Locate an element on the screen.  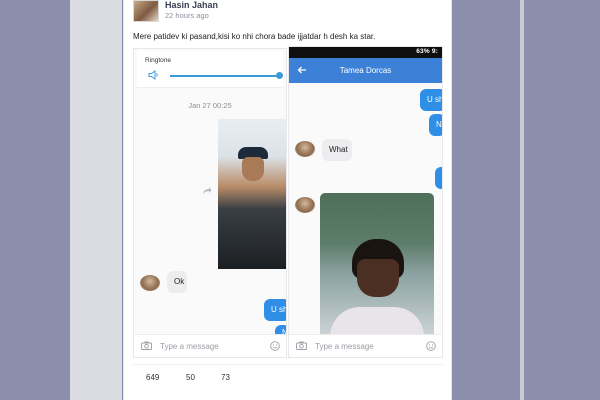
message-text: What is located at coordinates (338, 149).